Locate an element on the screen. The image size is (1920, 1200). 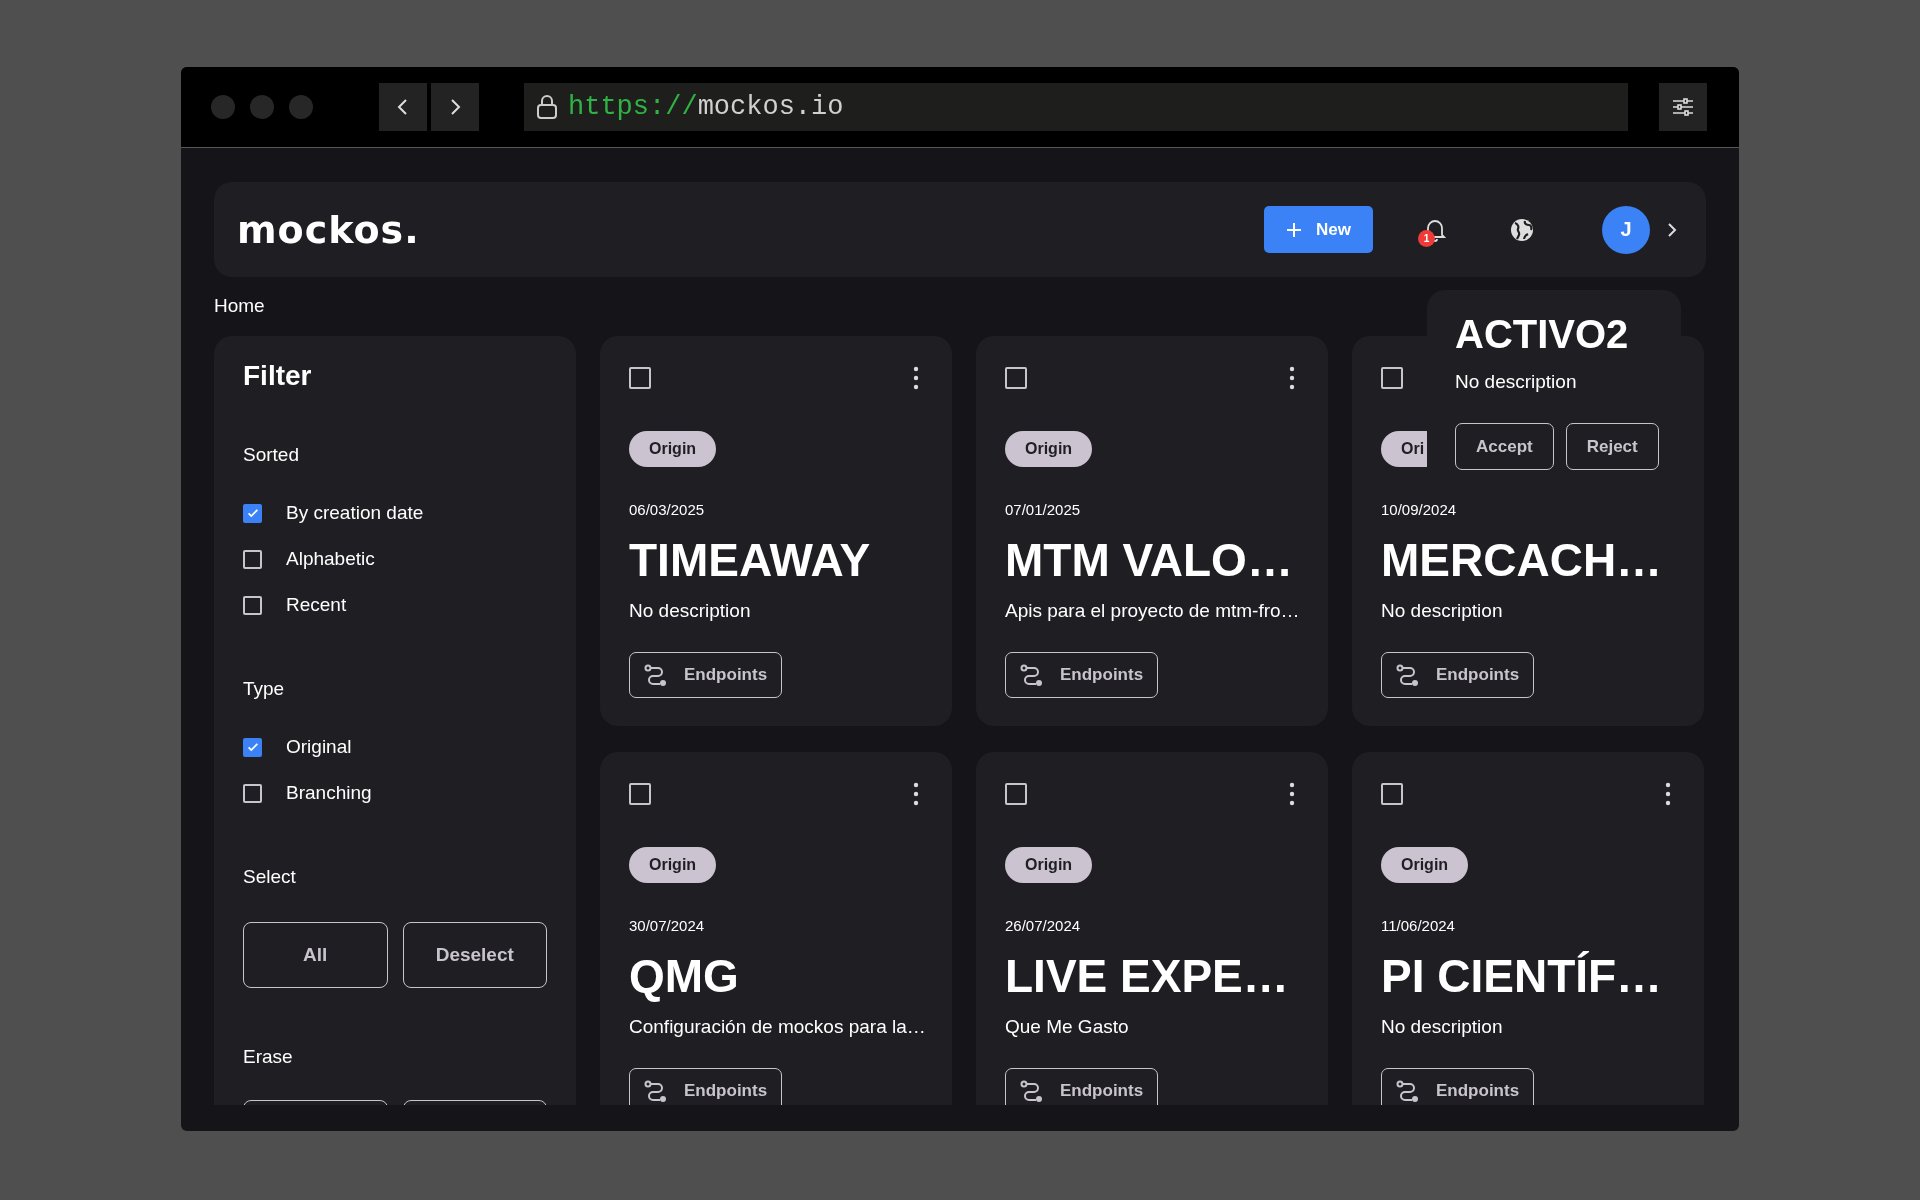
breadcrumb: Home is located at coordinates (239, 306).